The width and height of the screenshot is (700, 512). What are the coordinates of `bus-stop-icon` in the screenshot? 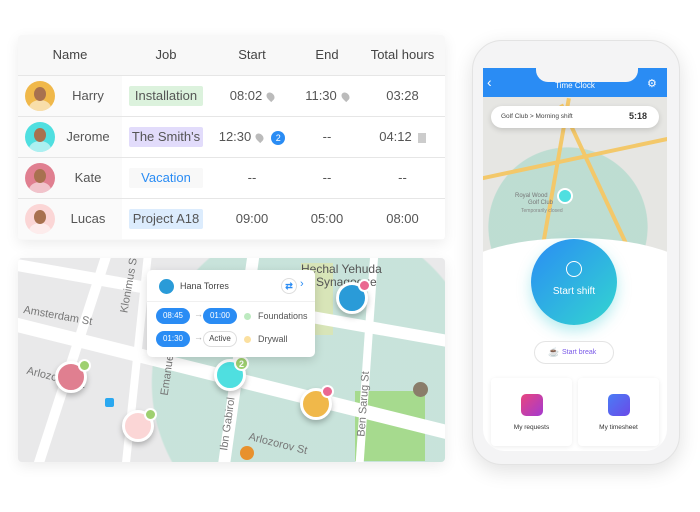 It's located at (109, 402).